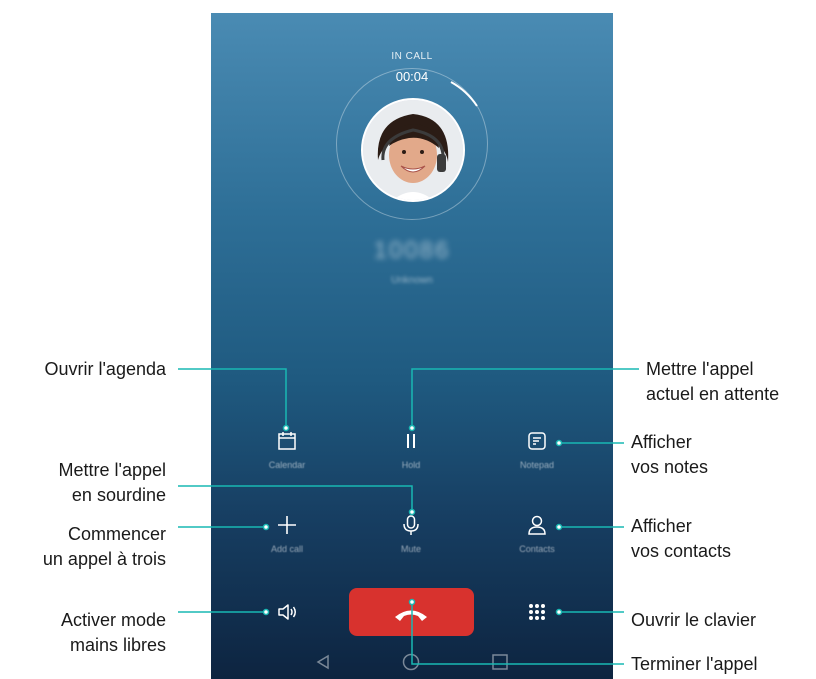  I want to click on callout-notes: Afficher vos notes, so click(670, 454).